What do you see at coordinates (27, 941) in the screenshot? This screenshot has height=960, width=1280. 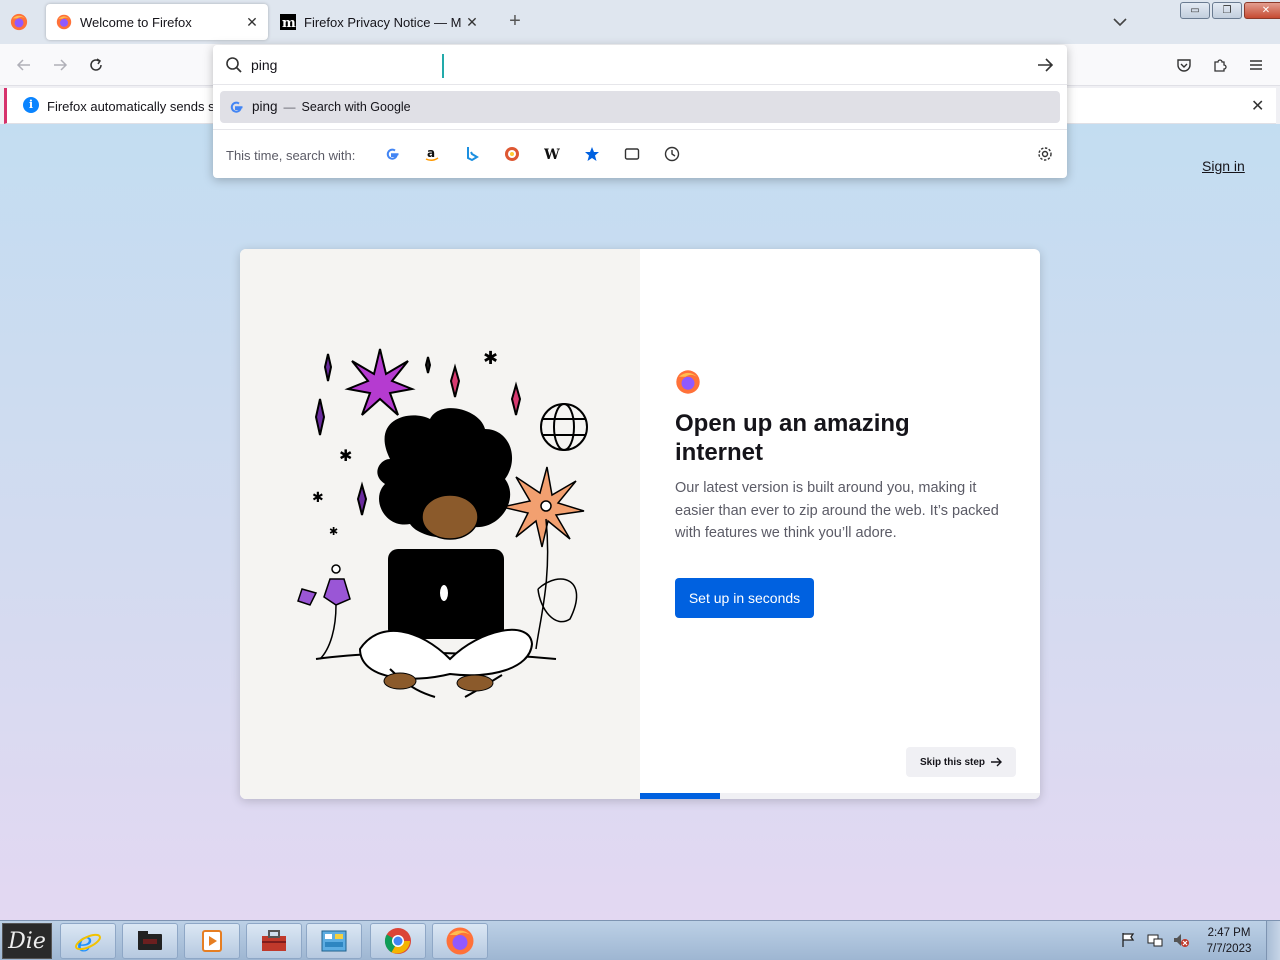 I see `start-button: Die` at bounding box center [27, 941].